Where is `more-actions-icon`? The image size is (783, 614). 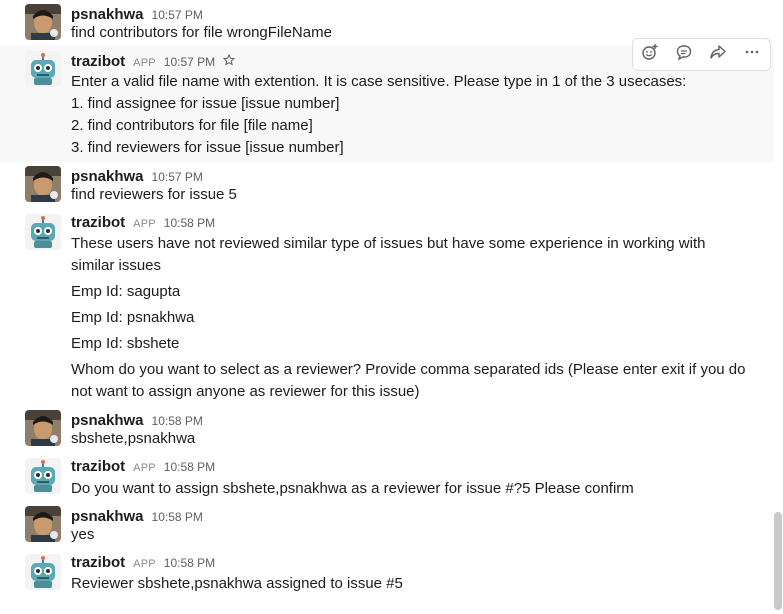
more-actions-icon is located at coordinates (752, 54).